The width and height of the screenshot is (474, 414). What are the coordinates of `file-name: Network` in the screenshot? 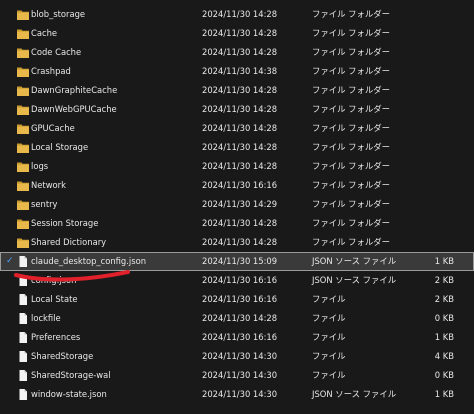 It's located at (48, 185).